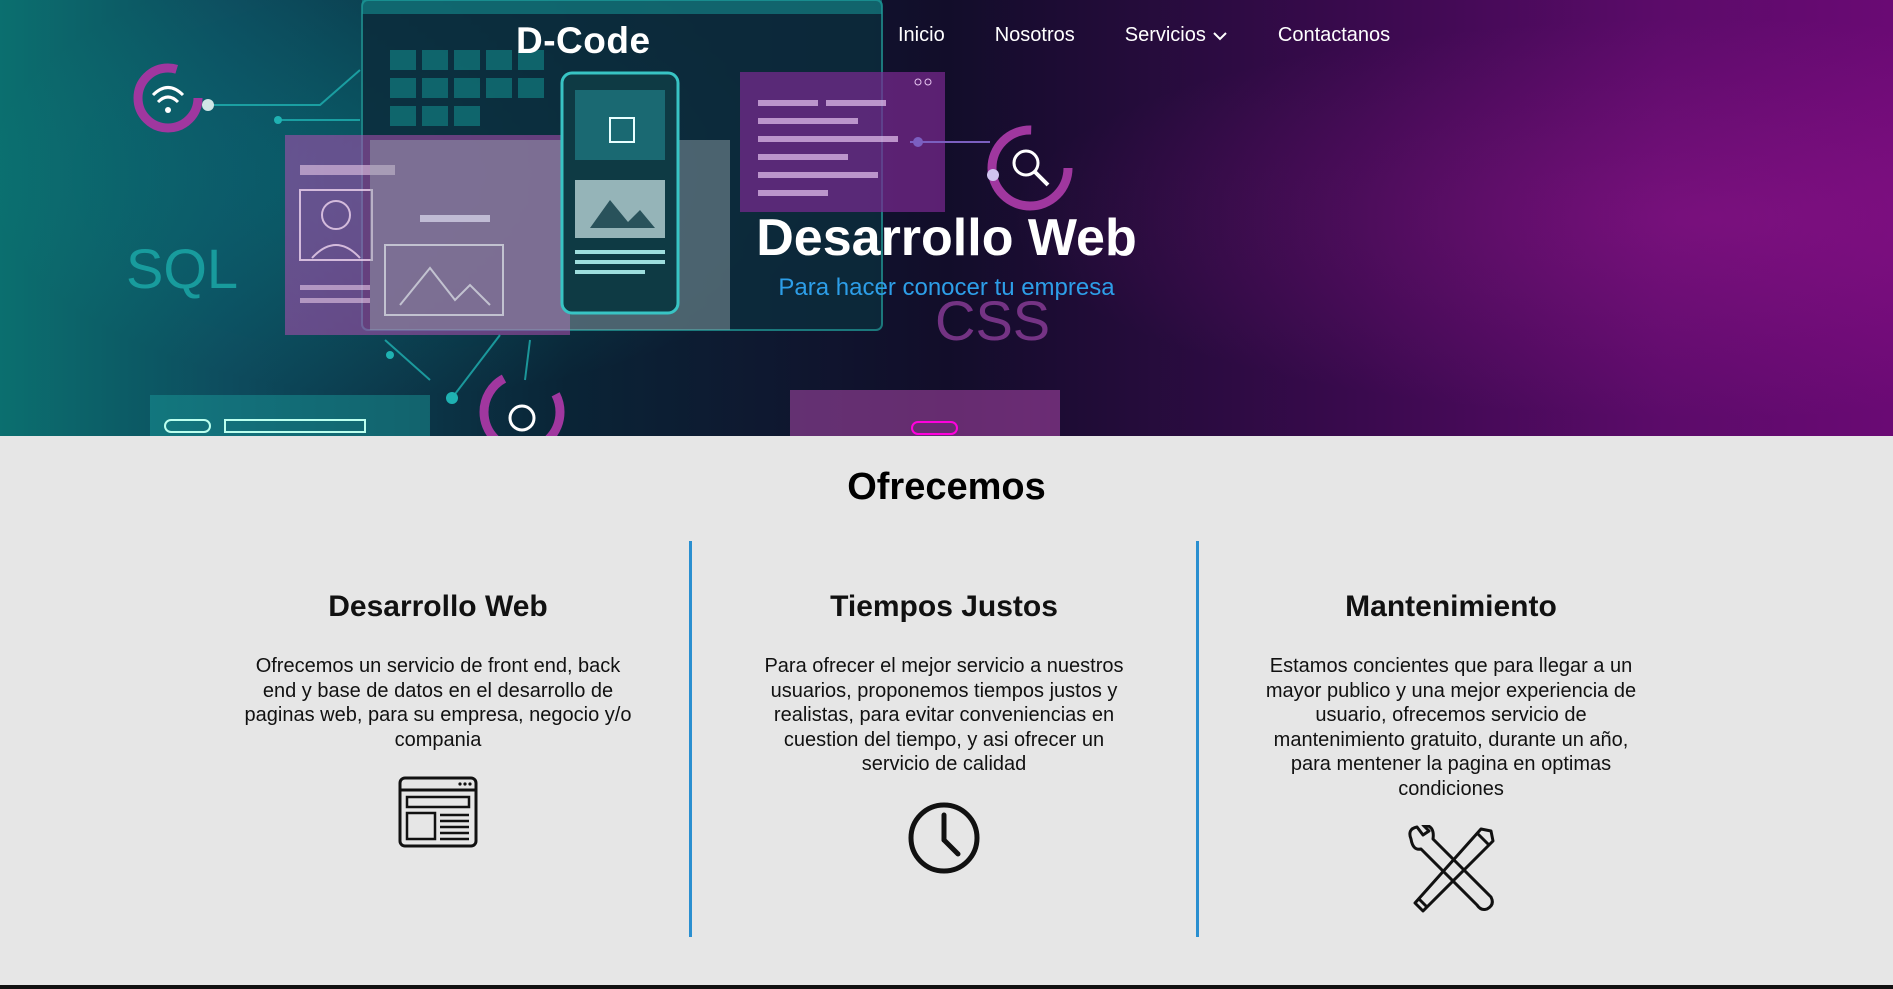  I want to click on nav-contactanos: Contactanos, so click(1334, 35).